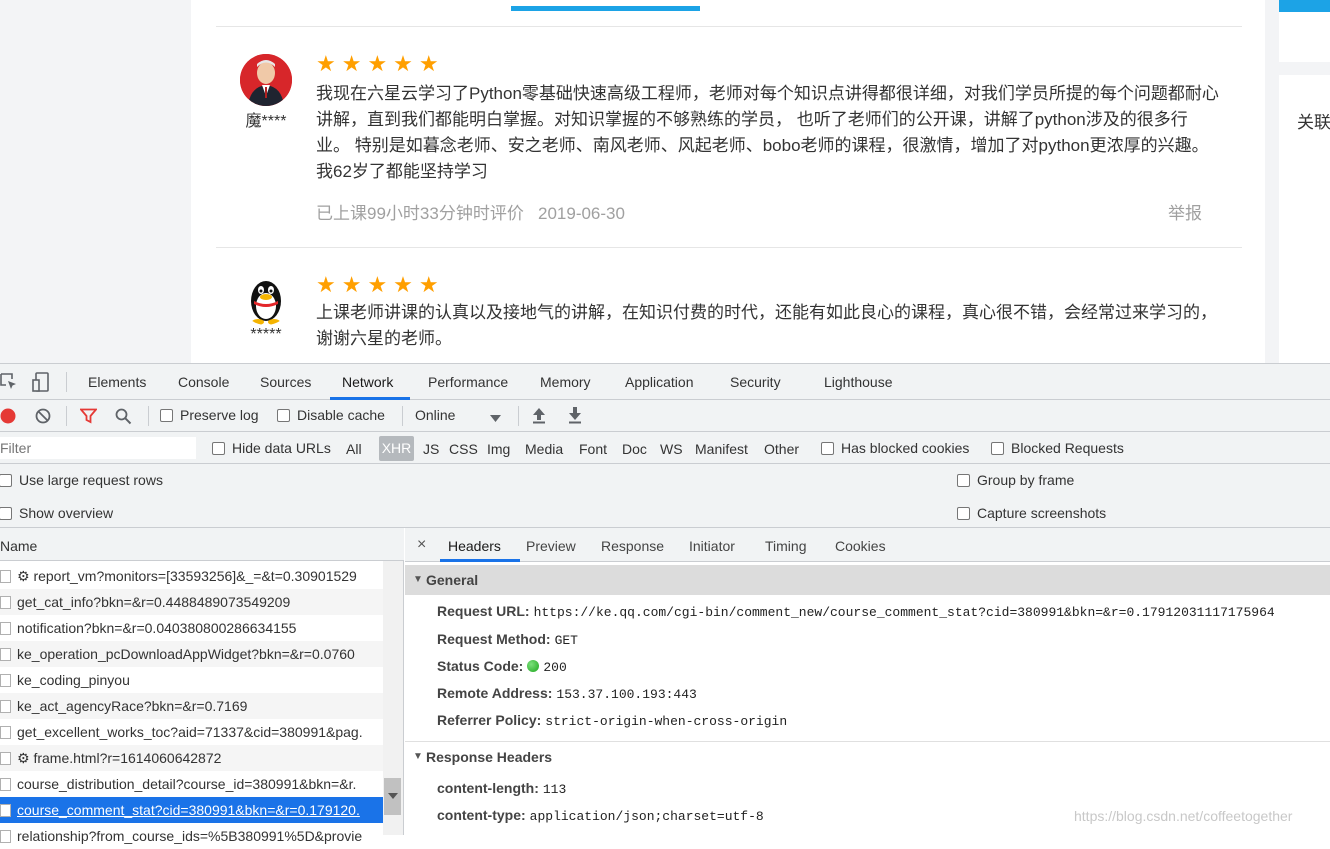 This screenshot has height=849, width=1330. I want to click on type-filter-media: Media, so click(544, 449).